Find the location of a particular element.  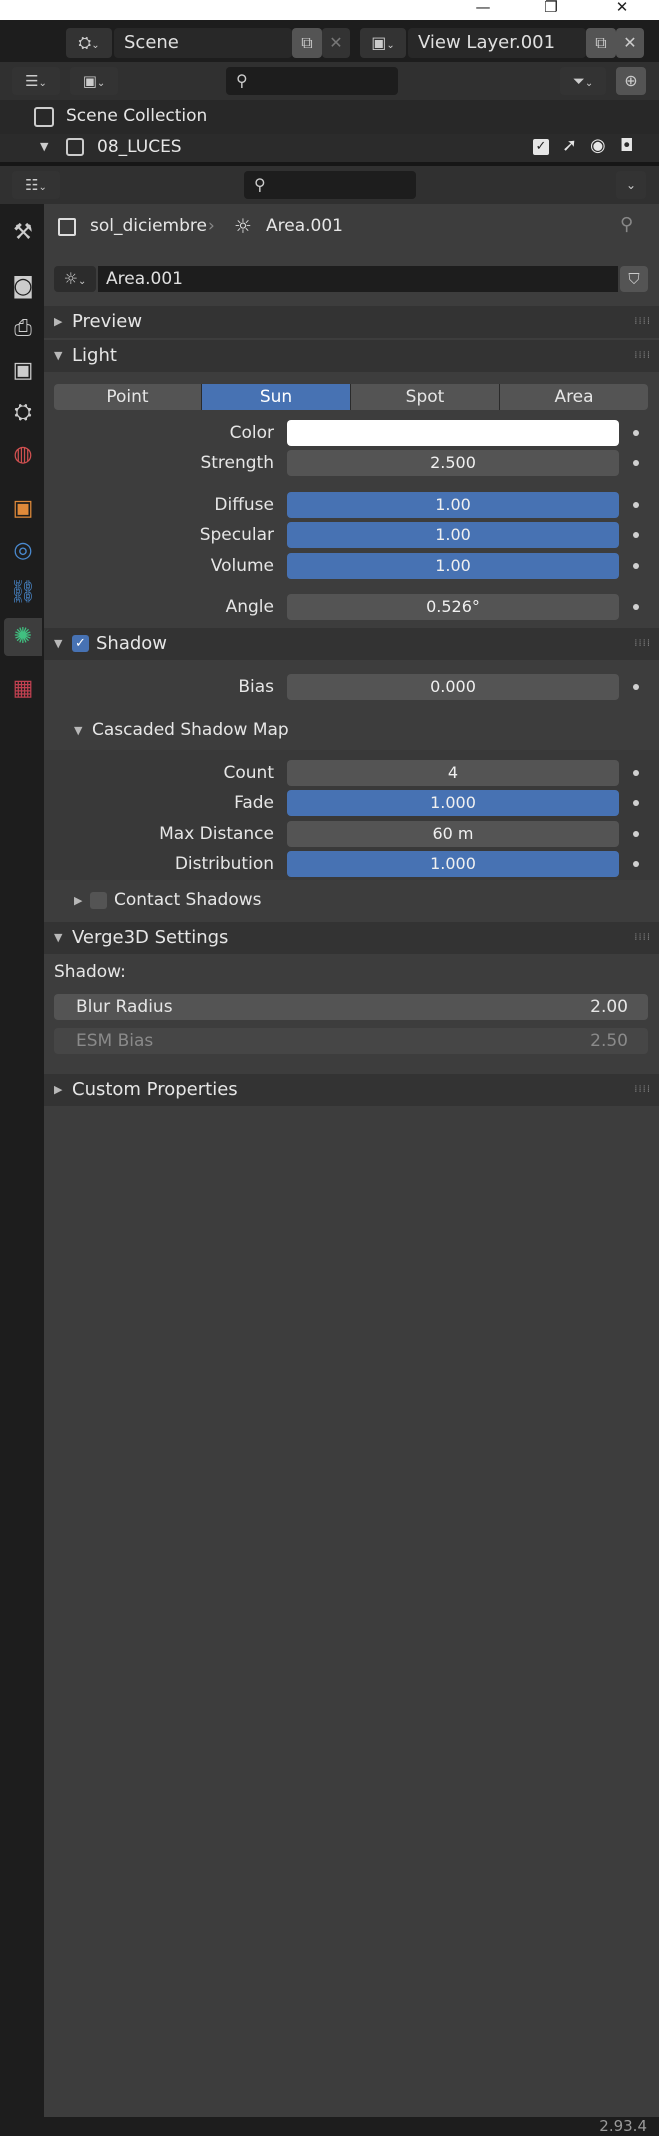

checkbox-icon: ✓ is located at coordinates (541, 147).